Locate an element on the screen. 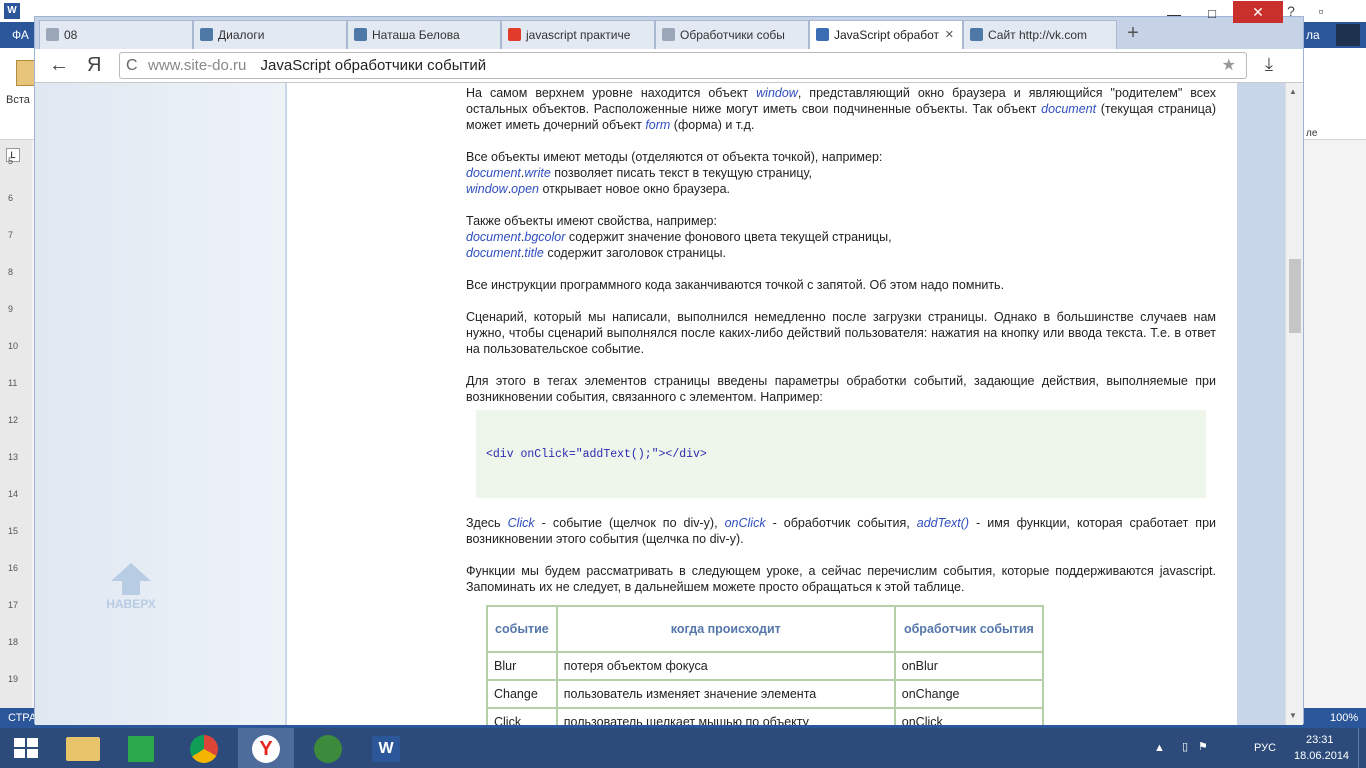 This screenshot has width=1366, height=768. up-arrow-stem is located at coordinates (131, 588).